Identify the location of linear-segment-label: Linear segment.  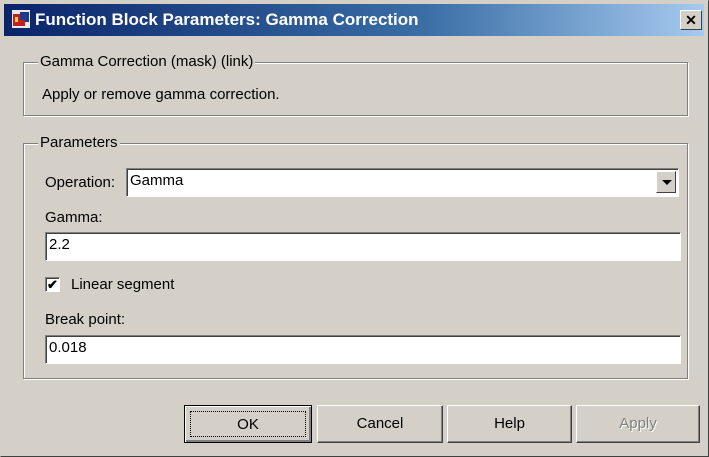
(122, 284).